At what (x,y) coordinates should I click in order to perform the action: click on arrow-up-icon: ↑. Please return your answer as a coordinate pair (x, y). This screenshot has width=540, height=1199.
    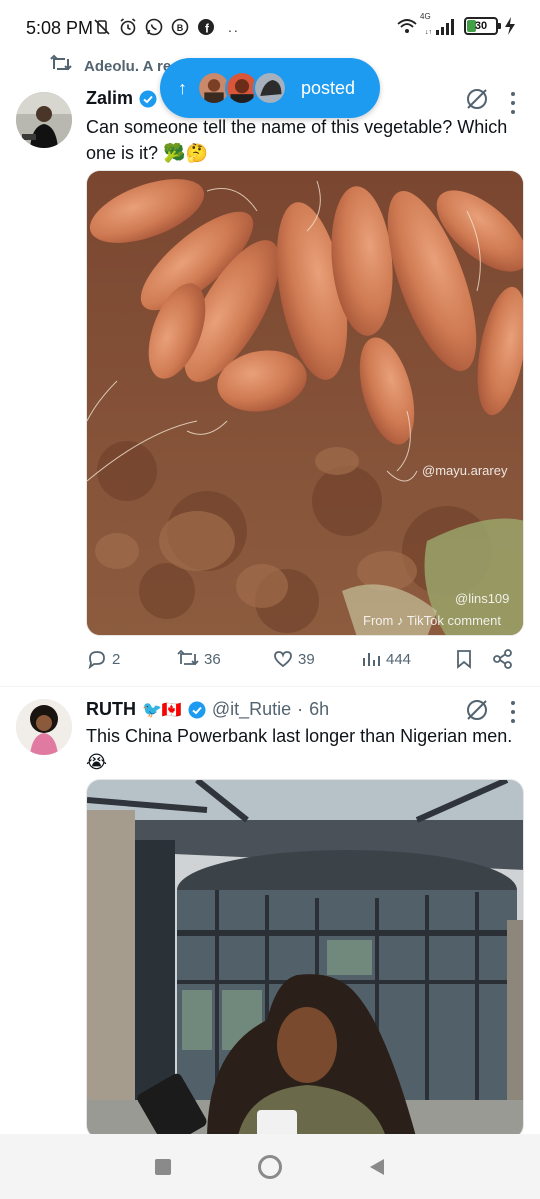
    Looking at the image, I should click on (182, 87).